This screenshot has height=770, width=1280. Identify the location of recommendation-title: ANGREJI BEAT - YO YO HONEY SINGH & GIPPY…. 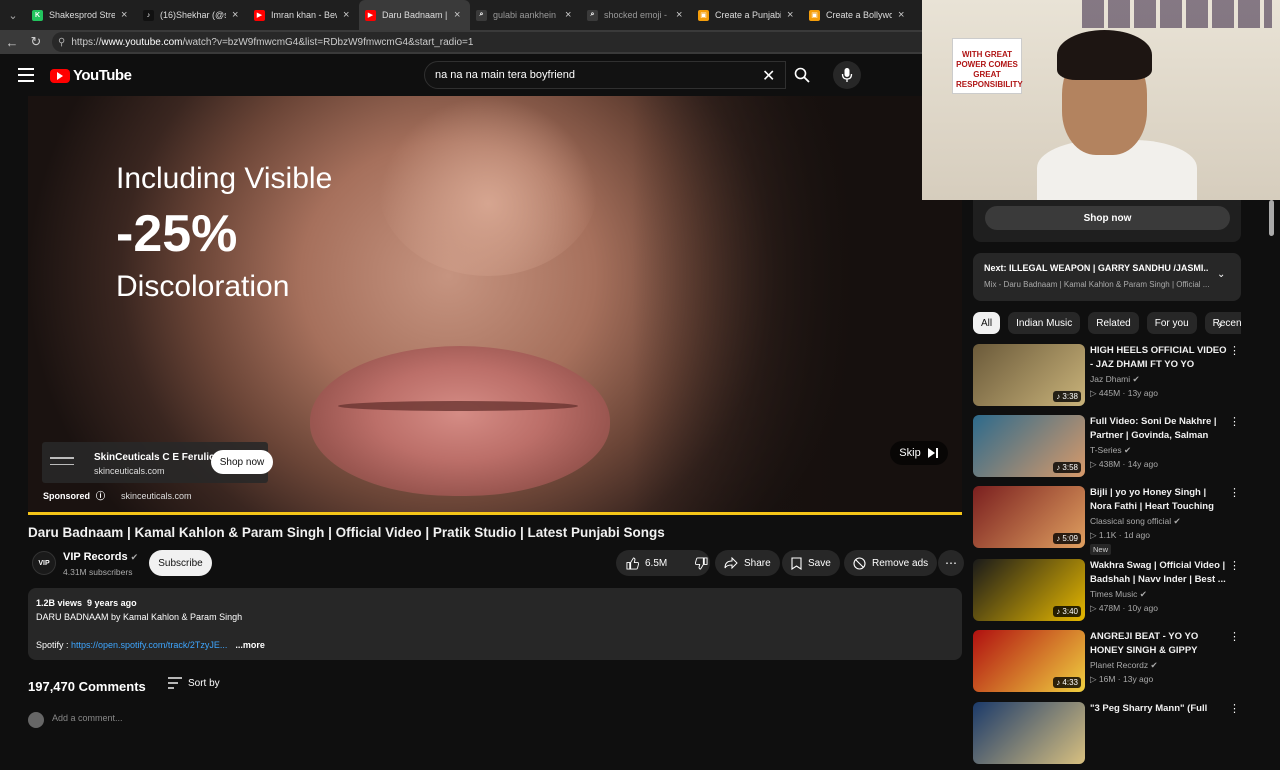
(1159, 644).